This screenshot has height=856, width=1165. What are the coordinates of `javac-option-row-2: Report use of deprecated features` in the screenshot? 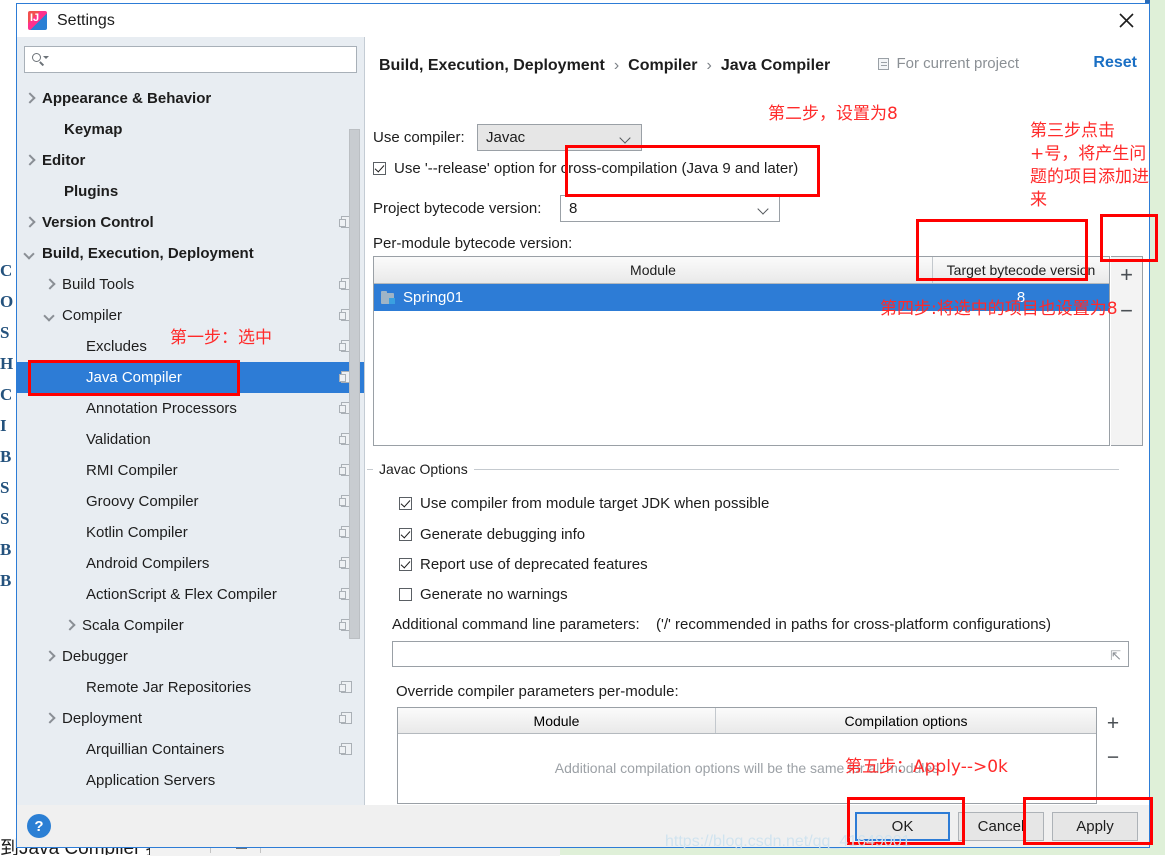 It's located at (523, 564).